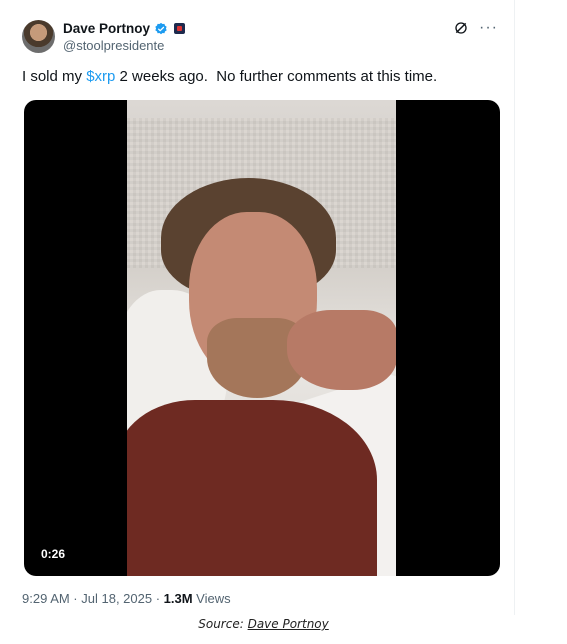  What do you see at coordinates (180, 28) in the screenshot?
I see `affiliate-badge-icon` at bounding box center [180, 28].